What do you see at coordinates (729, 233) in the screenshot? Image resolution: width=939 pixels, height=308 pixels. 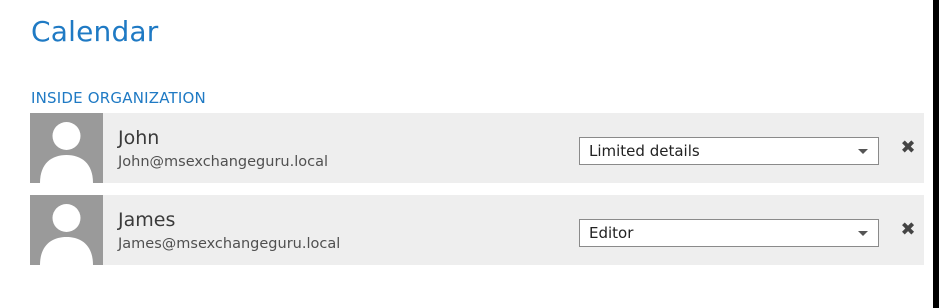 I see `permission-level-dropdown: Editor` at bounding box center [729, 233].